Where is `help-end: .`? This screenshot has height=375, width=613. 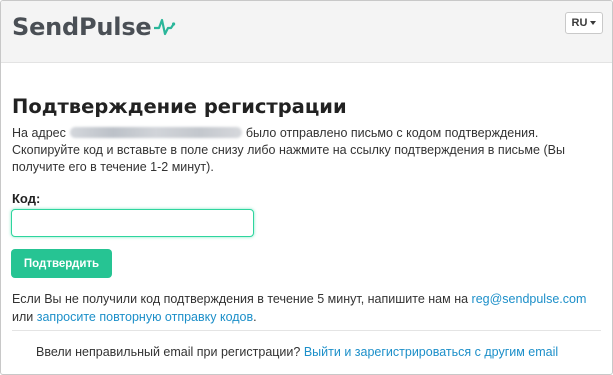
help-end: . is located at coordinates (255, 317).